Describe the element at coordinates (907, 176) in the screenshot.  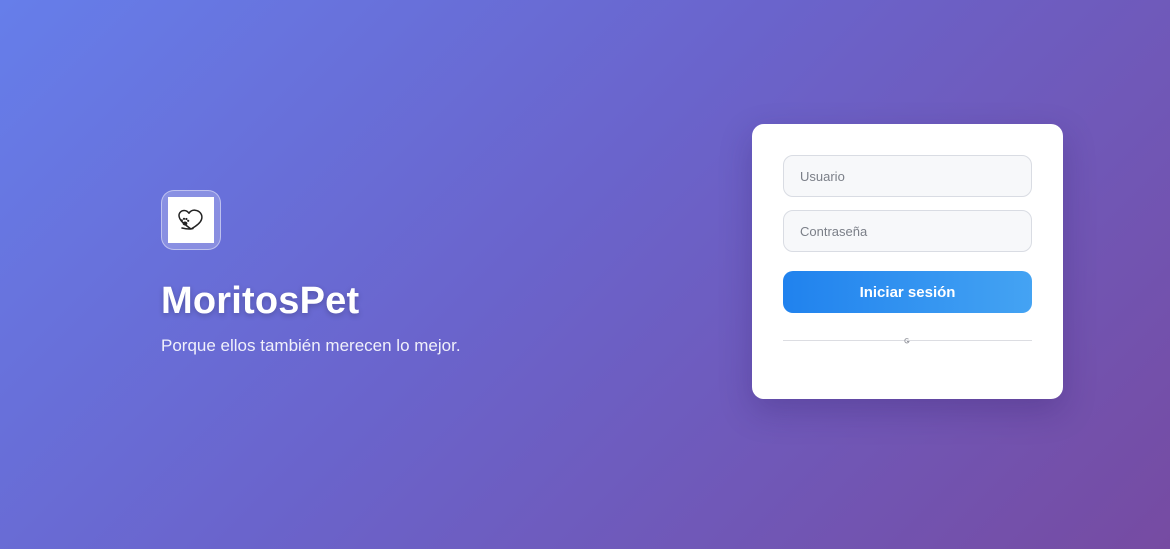
I see `username-input` at that location.